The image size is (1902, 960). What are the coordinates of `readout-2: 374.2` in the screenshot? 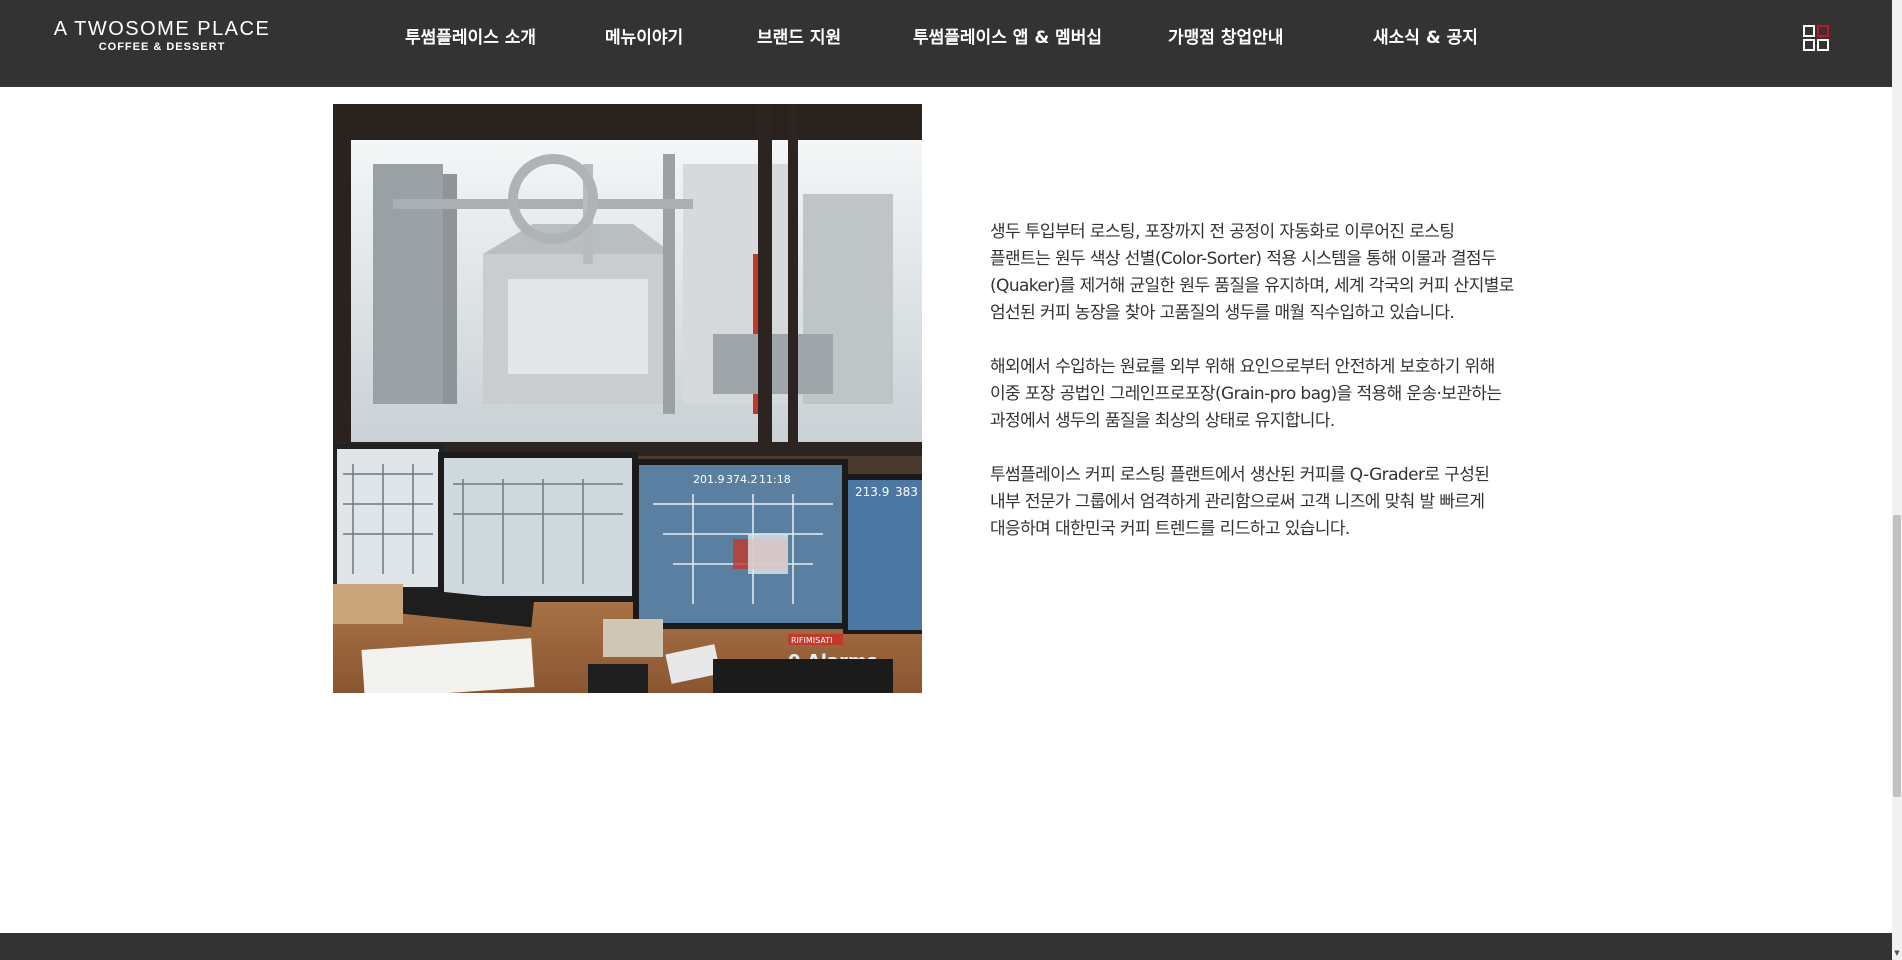 It's located at (742, 479).